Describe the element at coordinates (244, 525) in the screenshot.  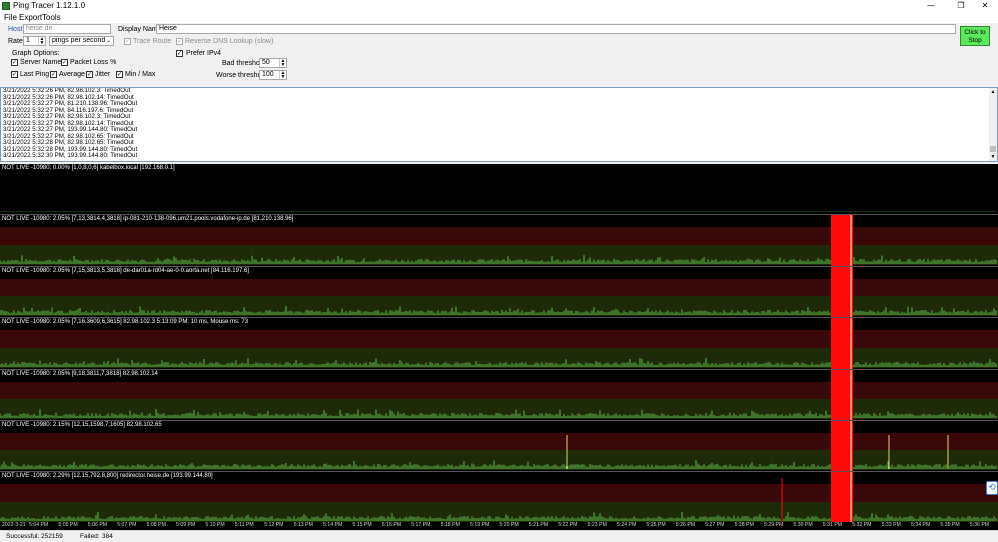
I see `time-tick-label: 5:11 PM` at that location.